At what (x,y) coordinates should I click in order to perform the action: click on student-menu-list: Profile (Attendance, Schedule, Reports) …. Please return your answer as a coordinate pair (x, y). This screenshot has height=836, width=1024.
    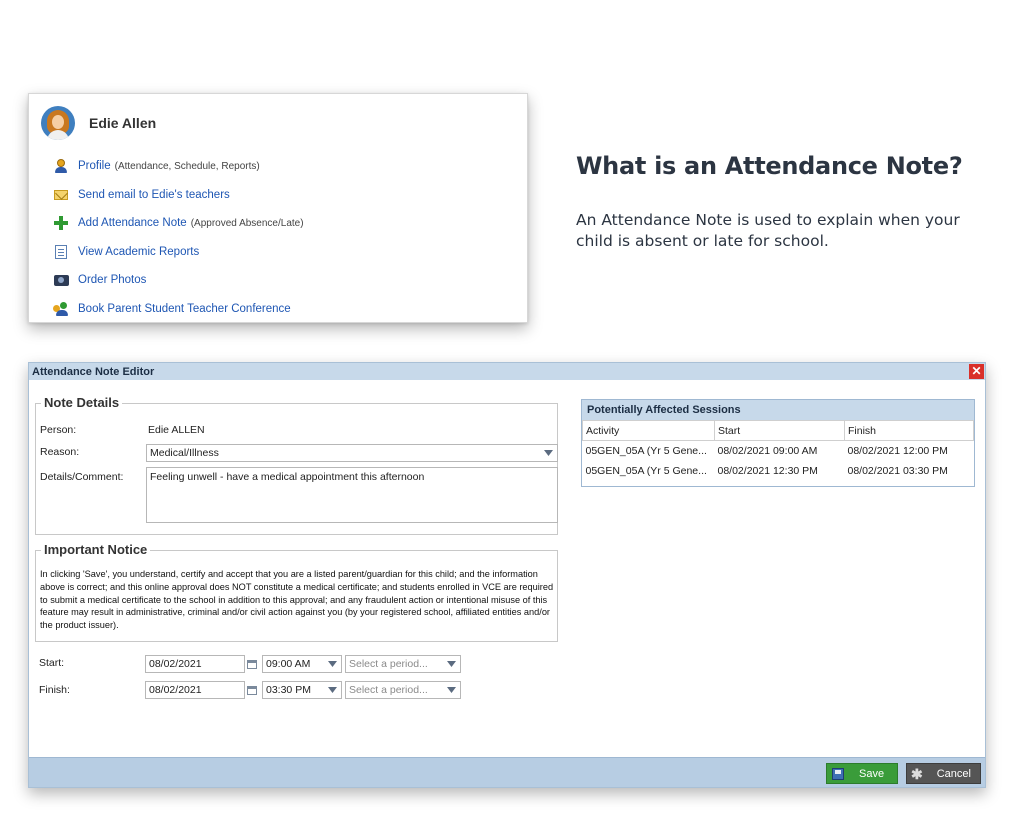
    Looking at the image, I should click on (178, 237).